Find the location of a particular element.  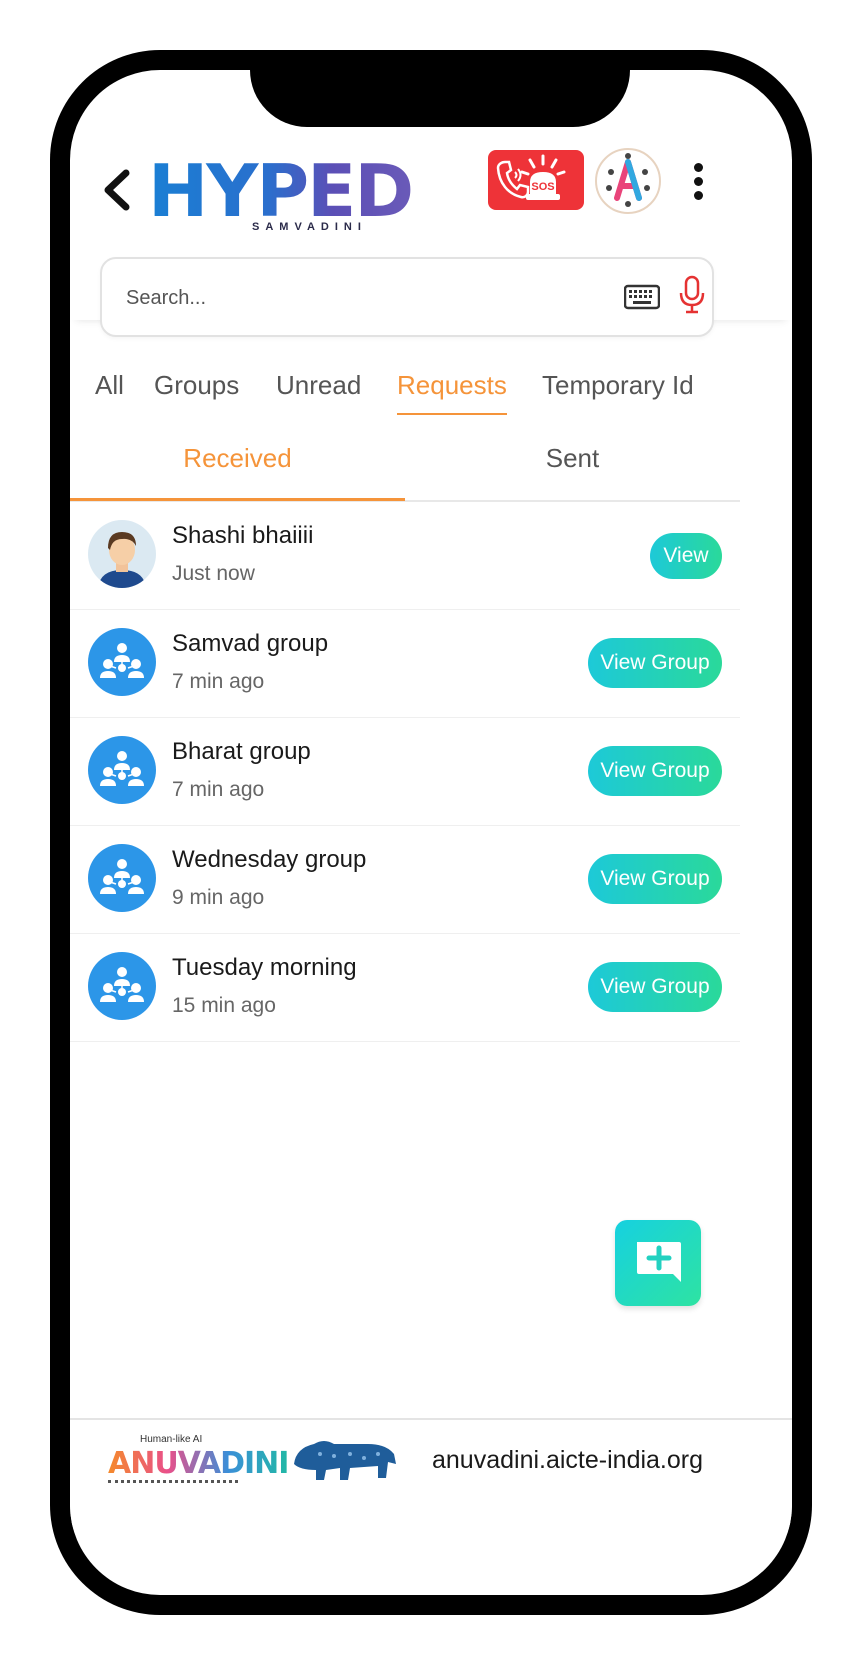

new-chat-button is located at coordinates (658, 1263).